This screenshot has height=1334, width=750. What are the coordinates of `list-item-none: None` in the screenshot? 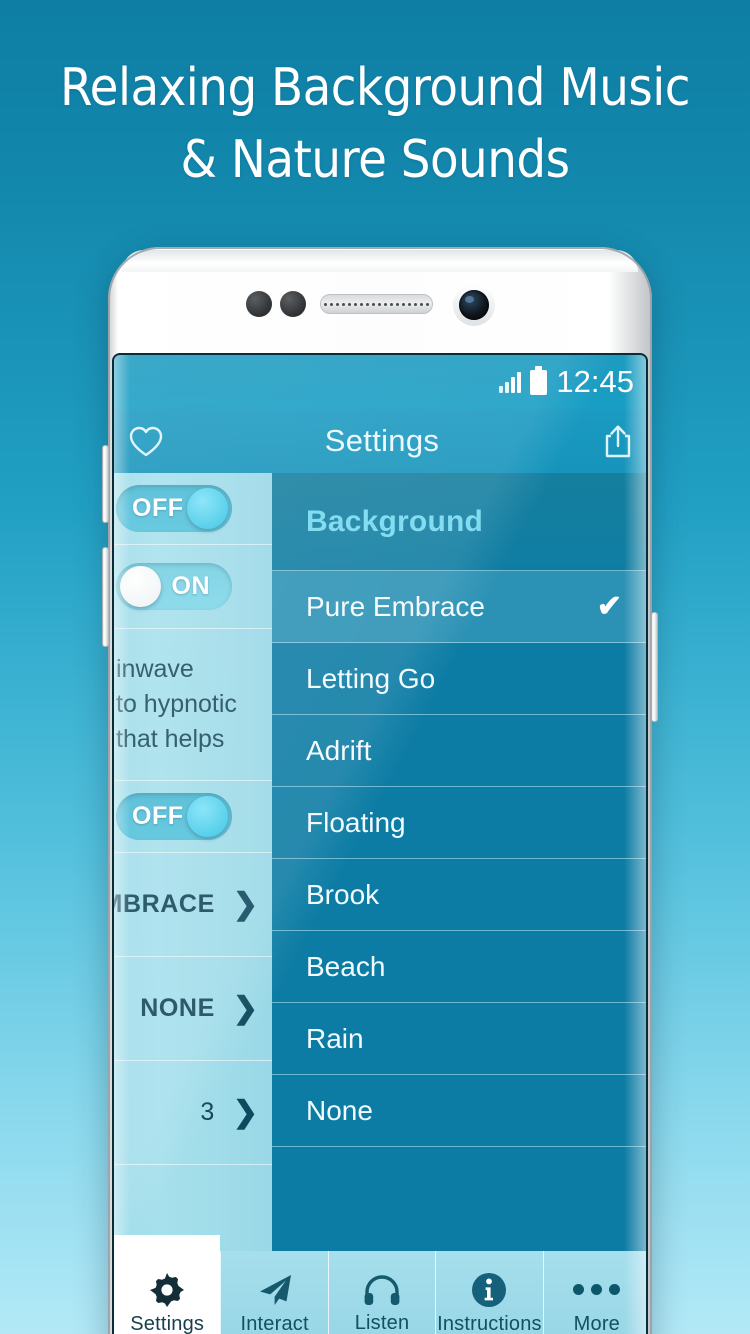 It's located at (459, 1111).